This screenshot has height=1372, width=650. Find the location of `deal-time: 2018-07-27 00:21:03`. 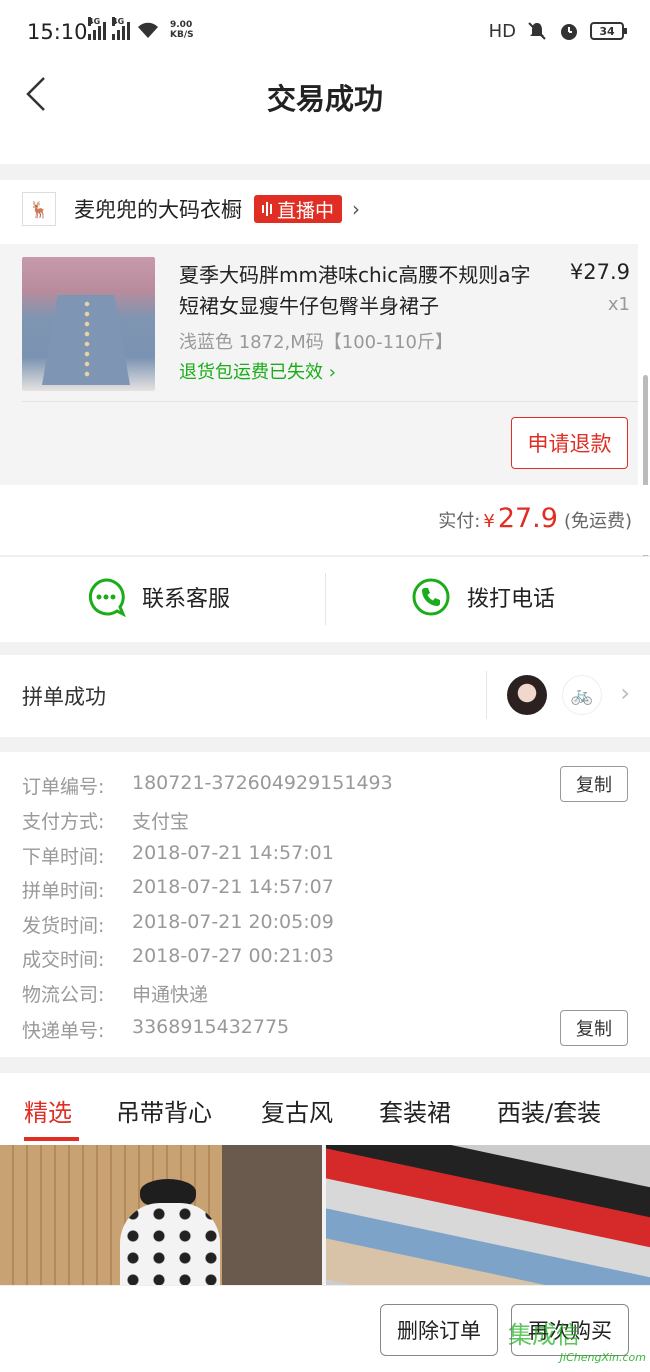

deal-time: 2018-07-27 00:21:03 is located at coordinates (233, 956).